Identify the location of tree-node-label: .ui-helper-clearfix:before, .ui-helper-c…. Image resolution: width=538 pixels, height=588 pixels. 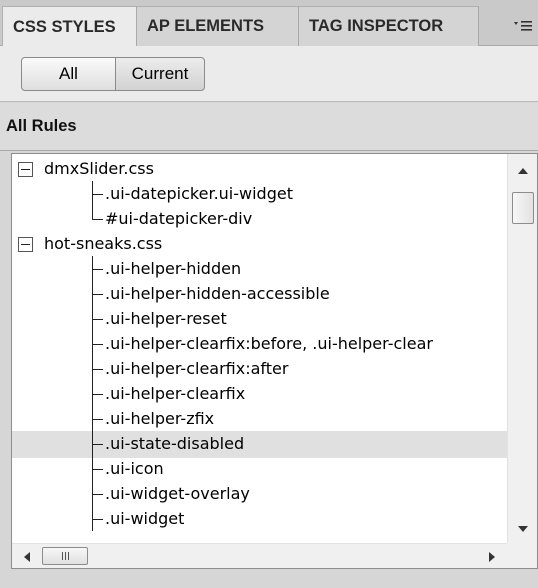
(269, 343).